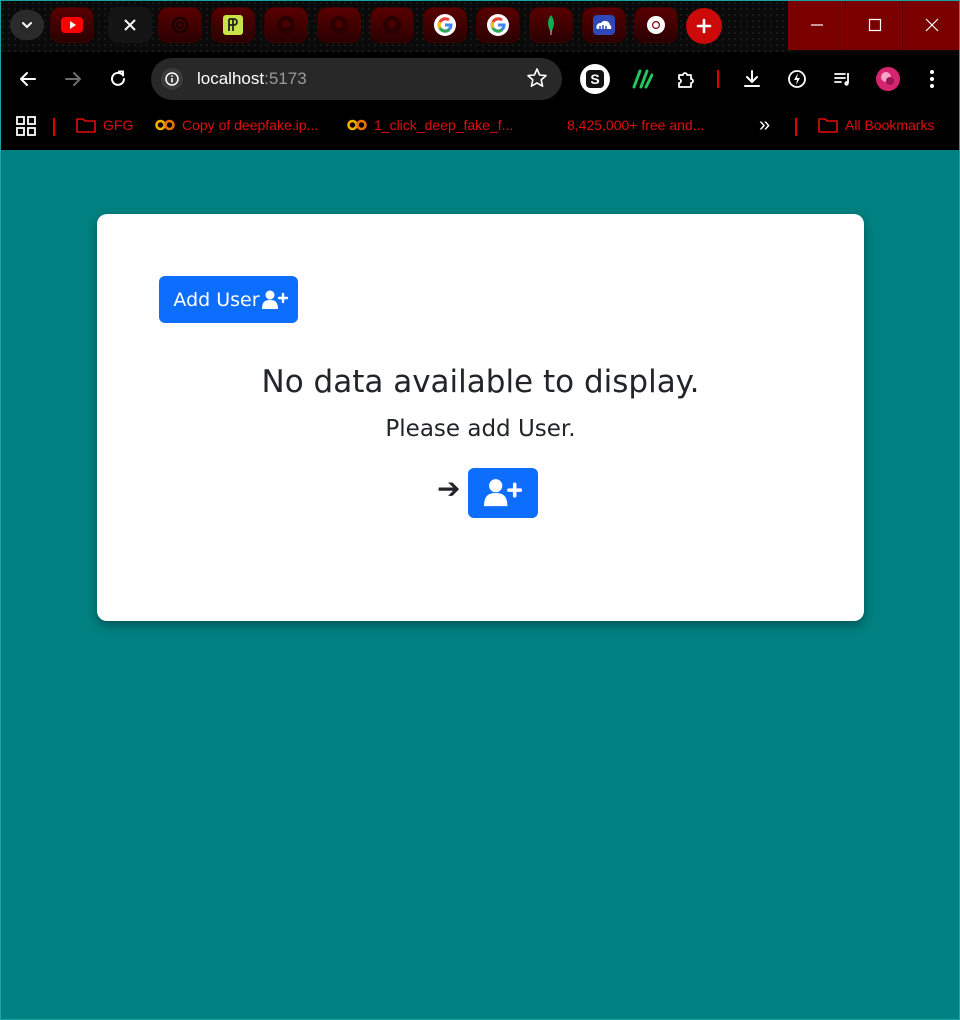 The height and width of the screenshot is (1020, 960). Describe the element at coordinates (356, 79) in the screenshot. I see `address-bar: localhost:5173` at that location.